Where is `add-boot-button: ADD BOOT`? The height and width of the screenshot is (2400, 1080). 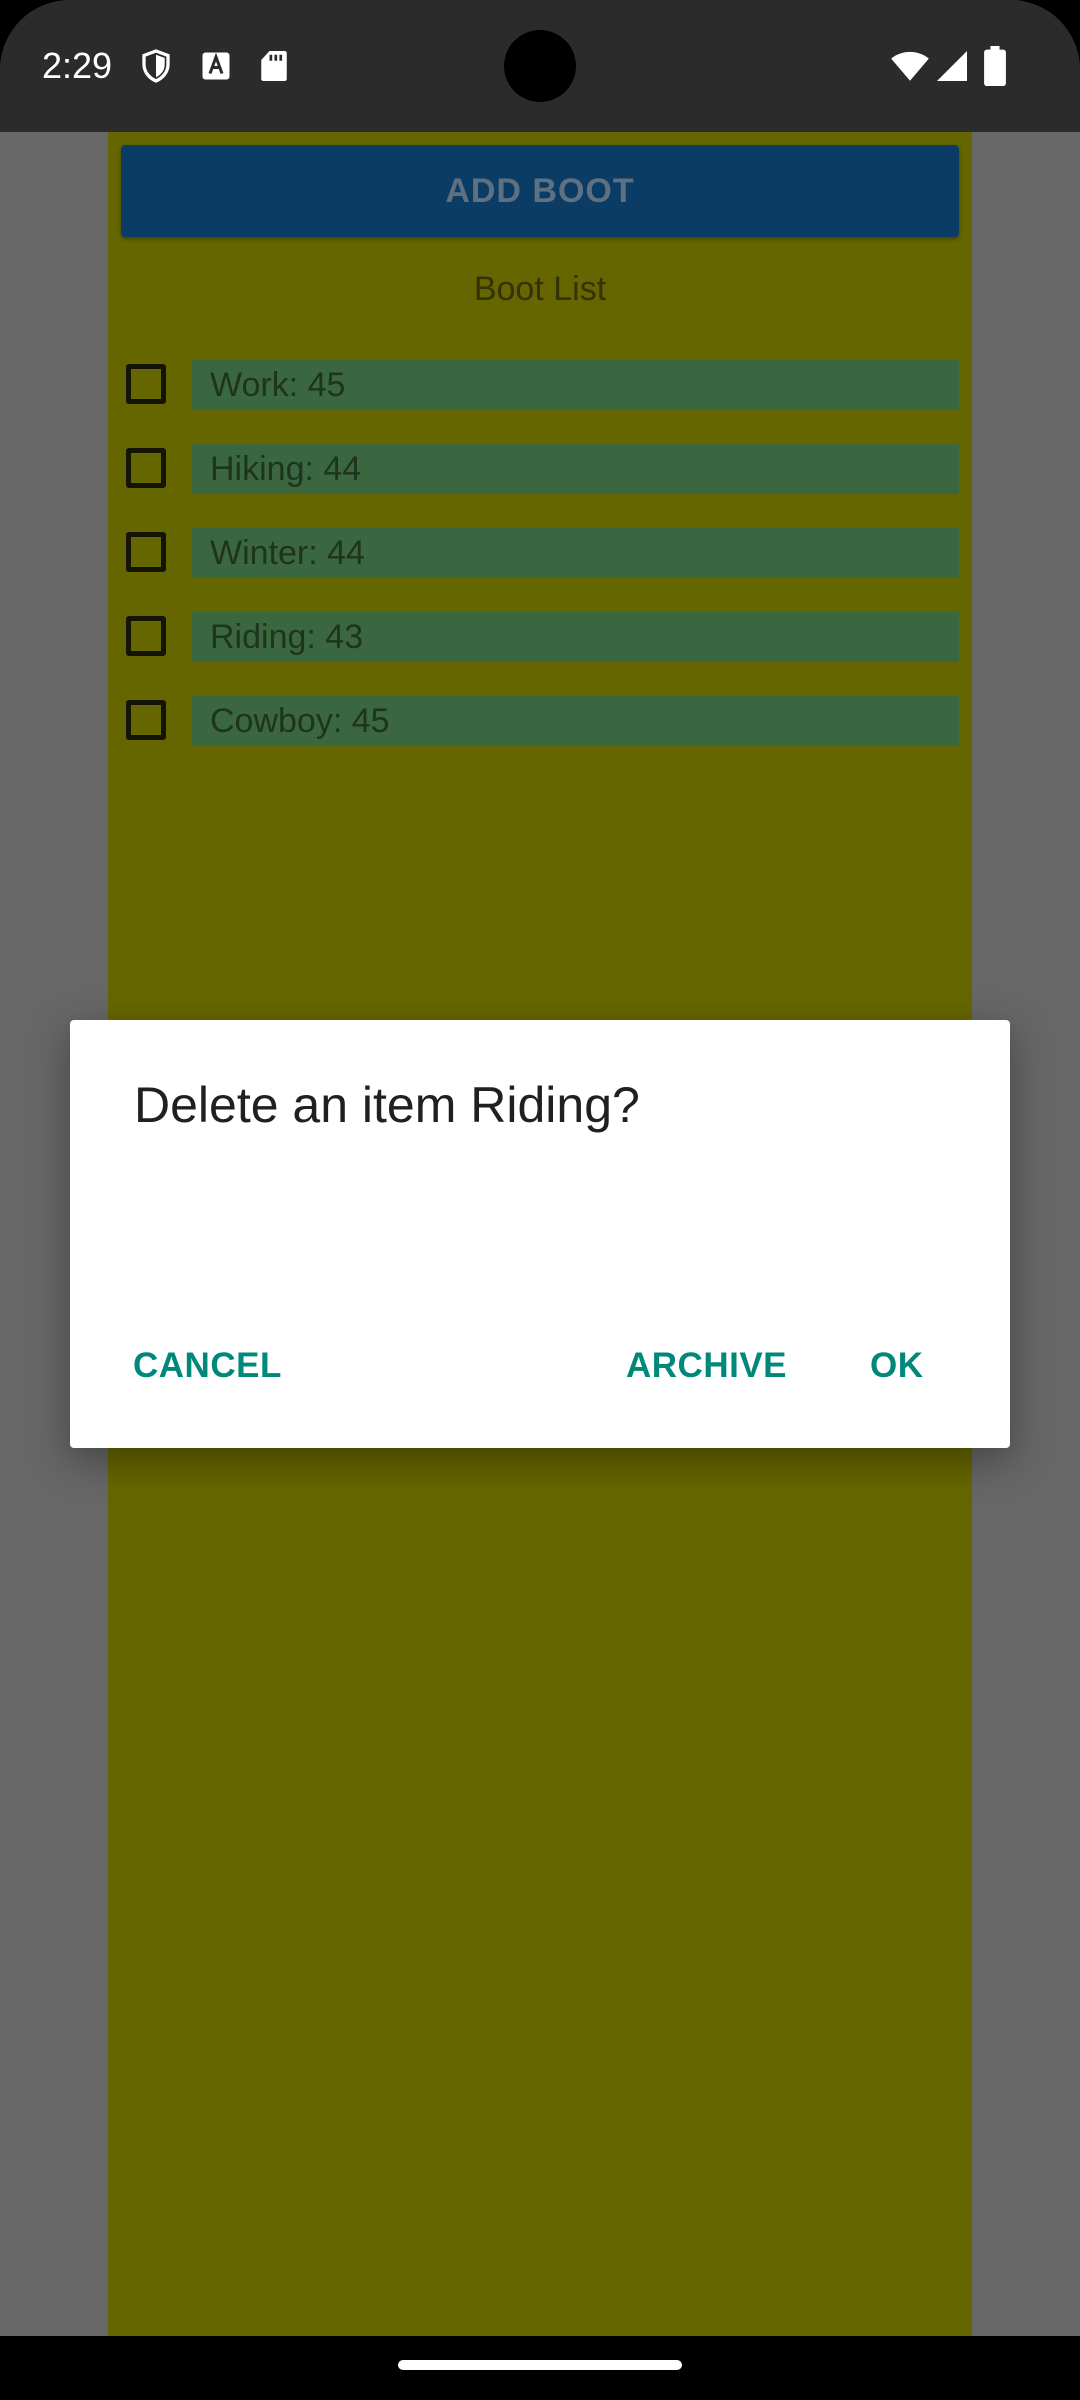
add-boot-button: ADD BOOT is located at coordinates (540, 191).